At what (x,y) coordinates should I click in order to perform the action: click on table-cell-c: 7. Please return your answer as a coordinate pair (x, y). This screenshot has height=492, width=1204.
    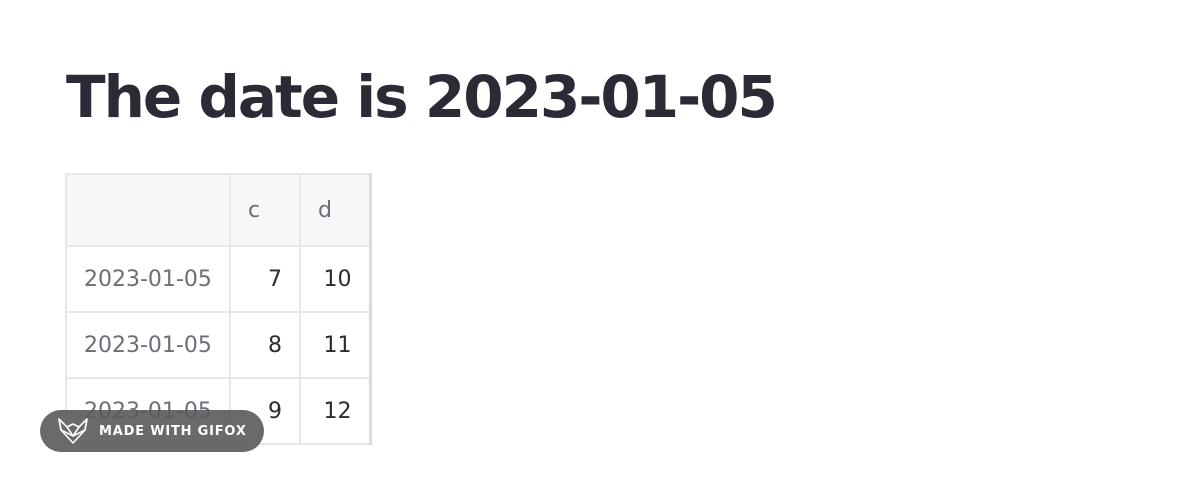
    Looking at the image, I should click on (265, 279).